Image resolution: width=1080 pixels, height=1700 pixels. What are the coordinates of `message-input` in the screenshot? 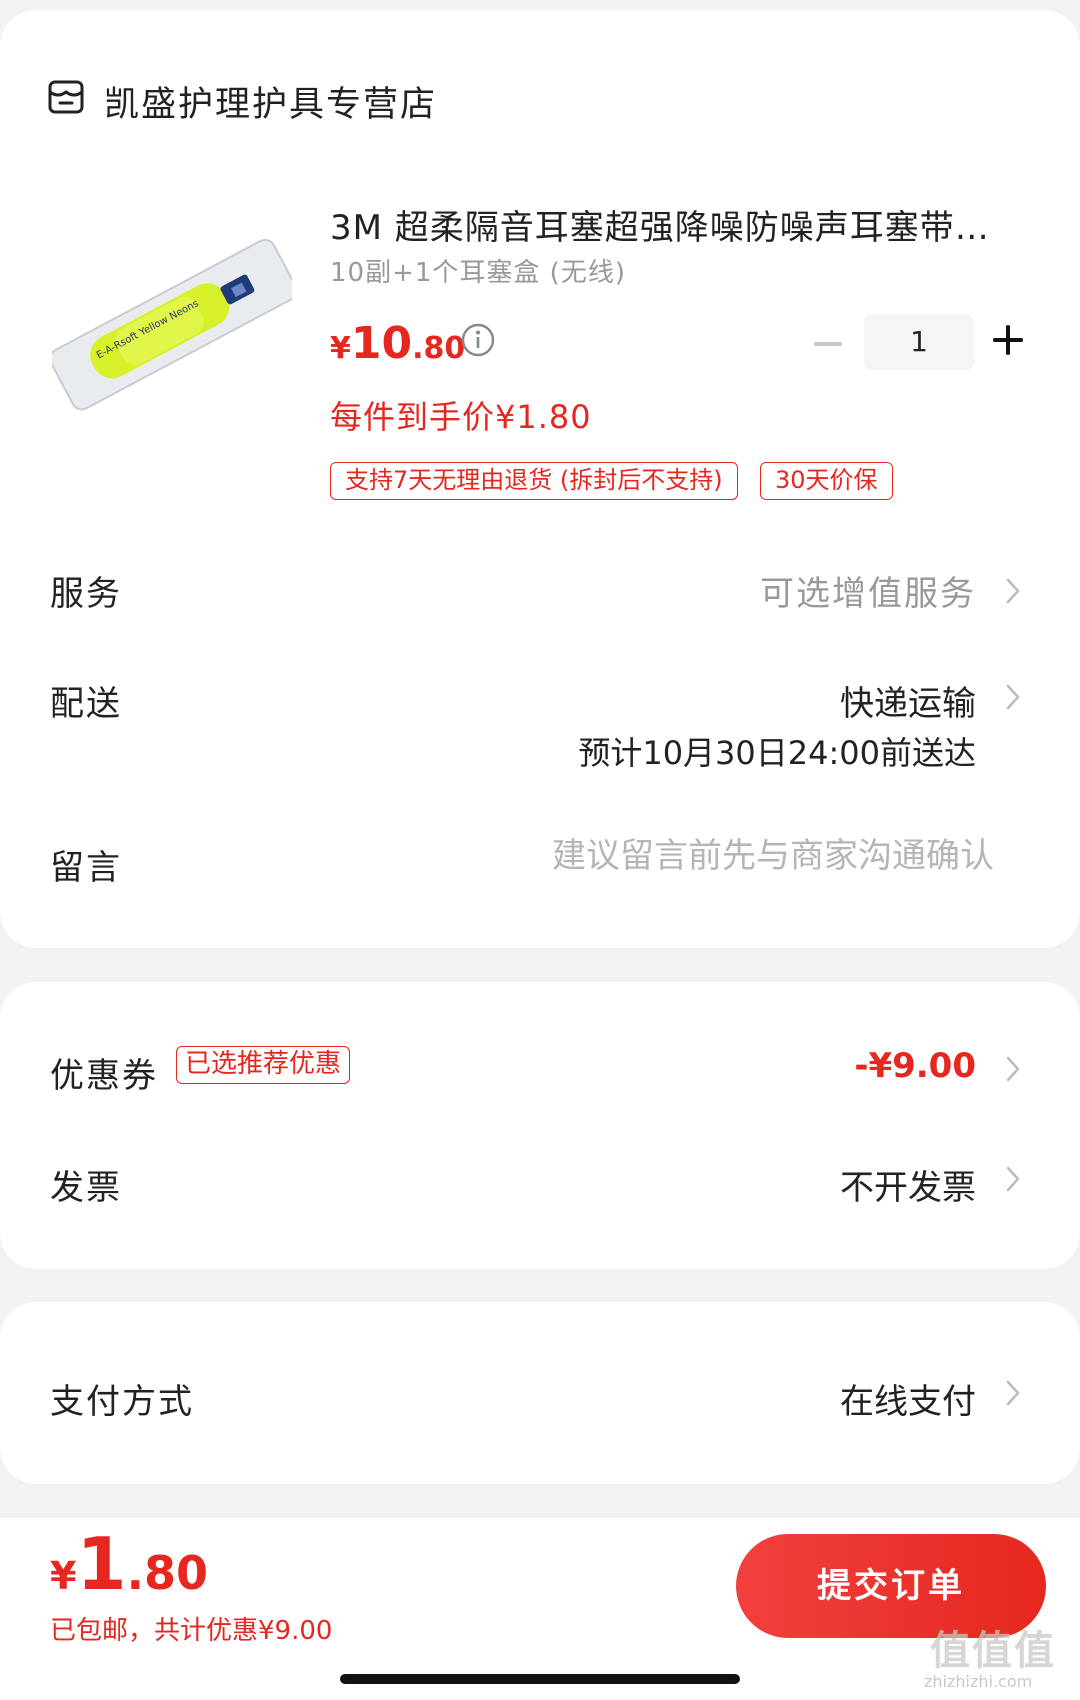 It's located at (734, 856).